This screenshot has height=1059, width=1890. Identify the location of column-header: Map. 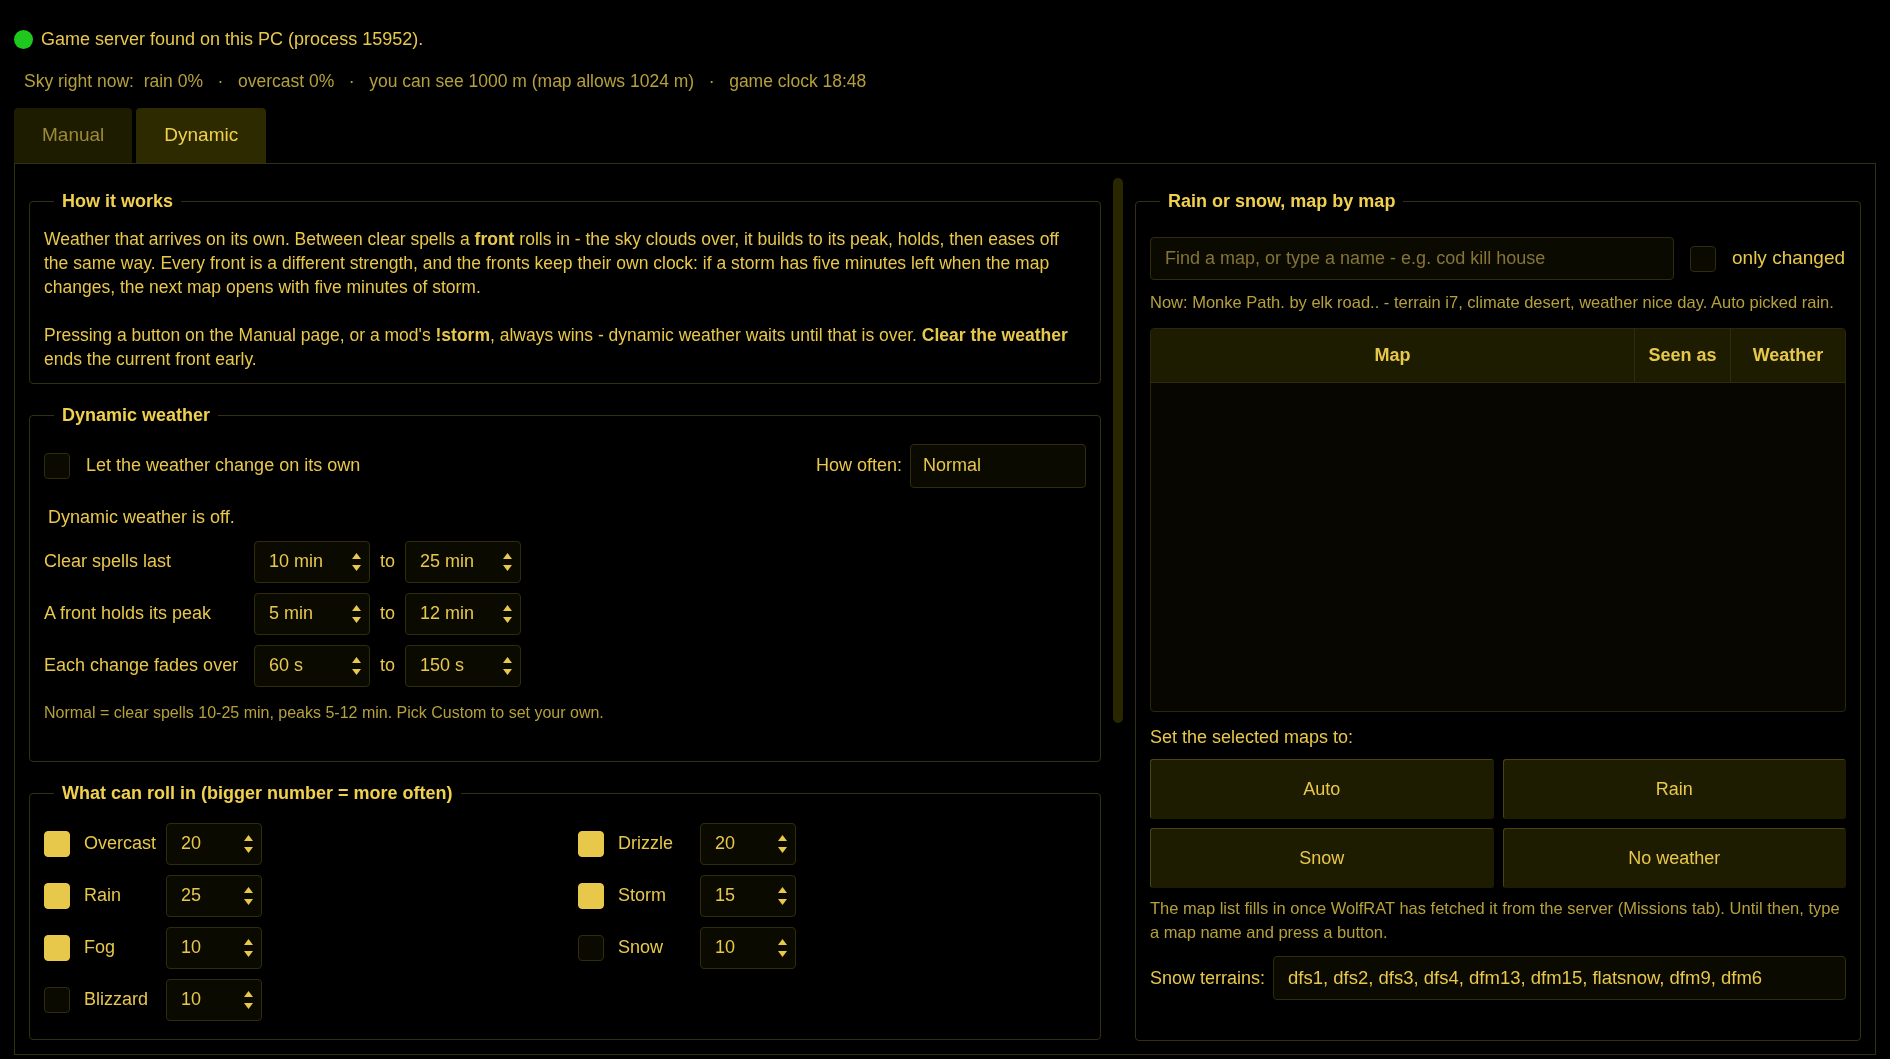
(1393, 356).